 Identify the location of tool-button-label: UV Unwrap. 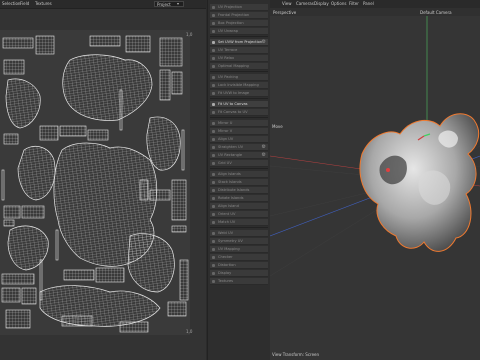
(228, 31).